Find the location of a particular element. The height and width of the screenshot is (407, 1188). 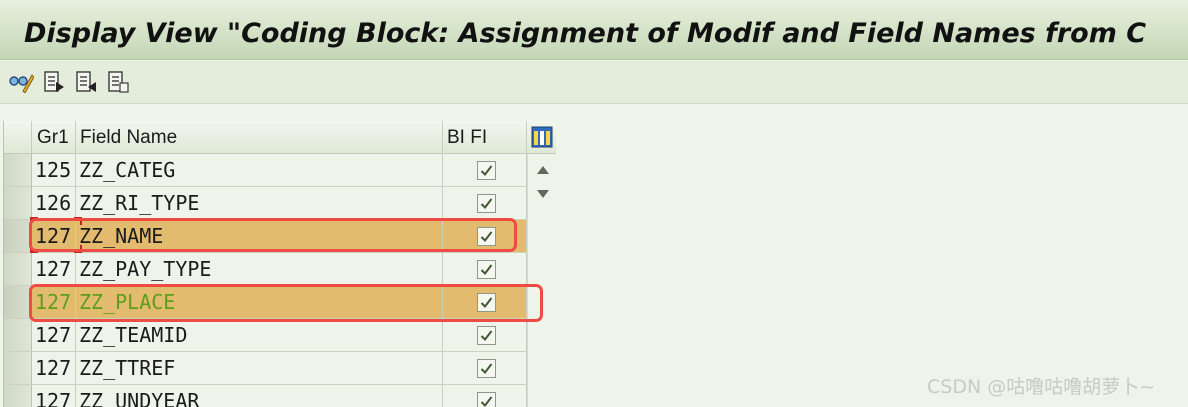

table-row: 127 ZZ_UNDYEAR is located at coordinates (265, 396).